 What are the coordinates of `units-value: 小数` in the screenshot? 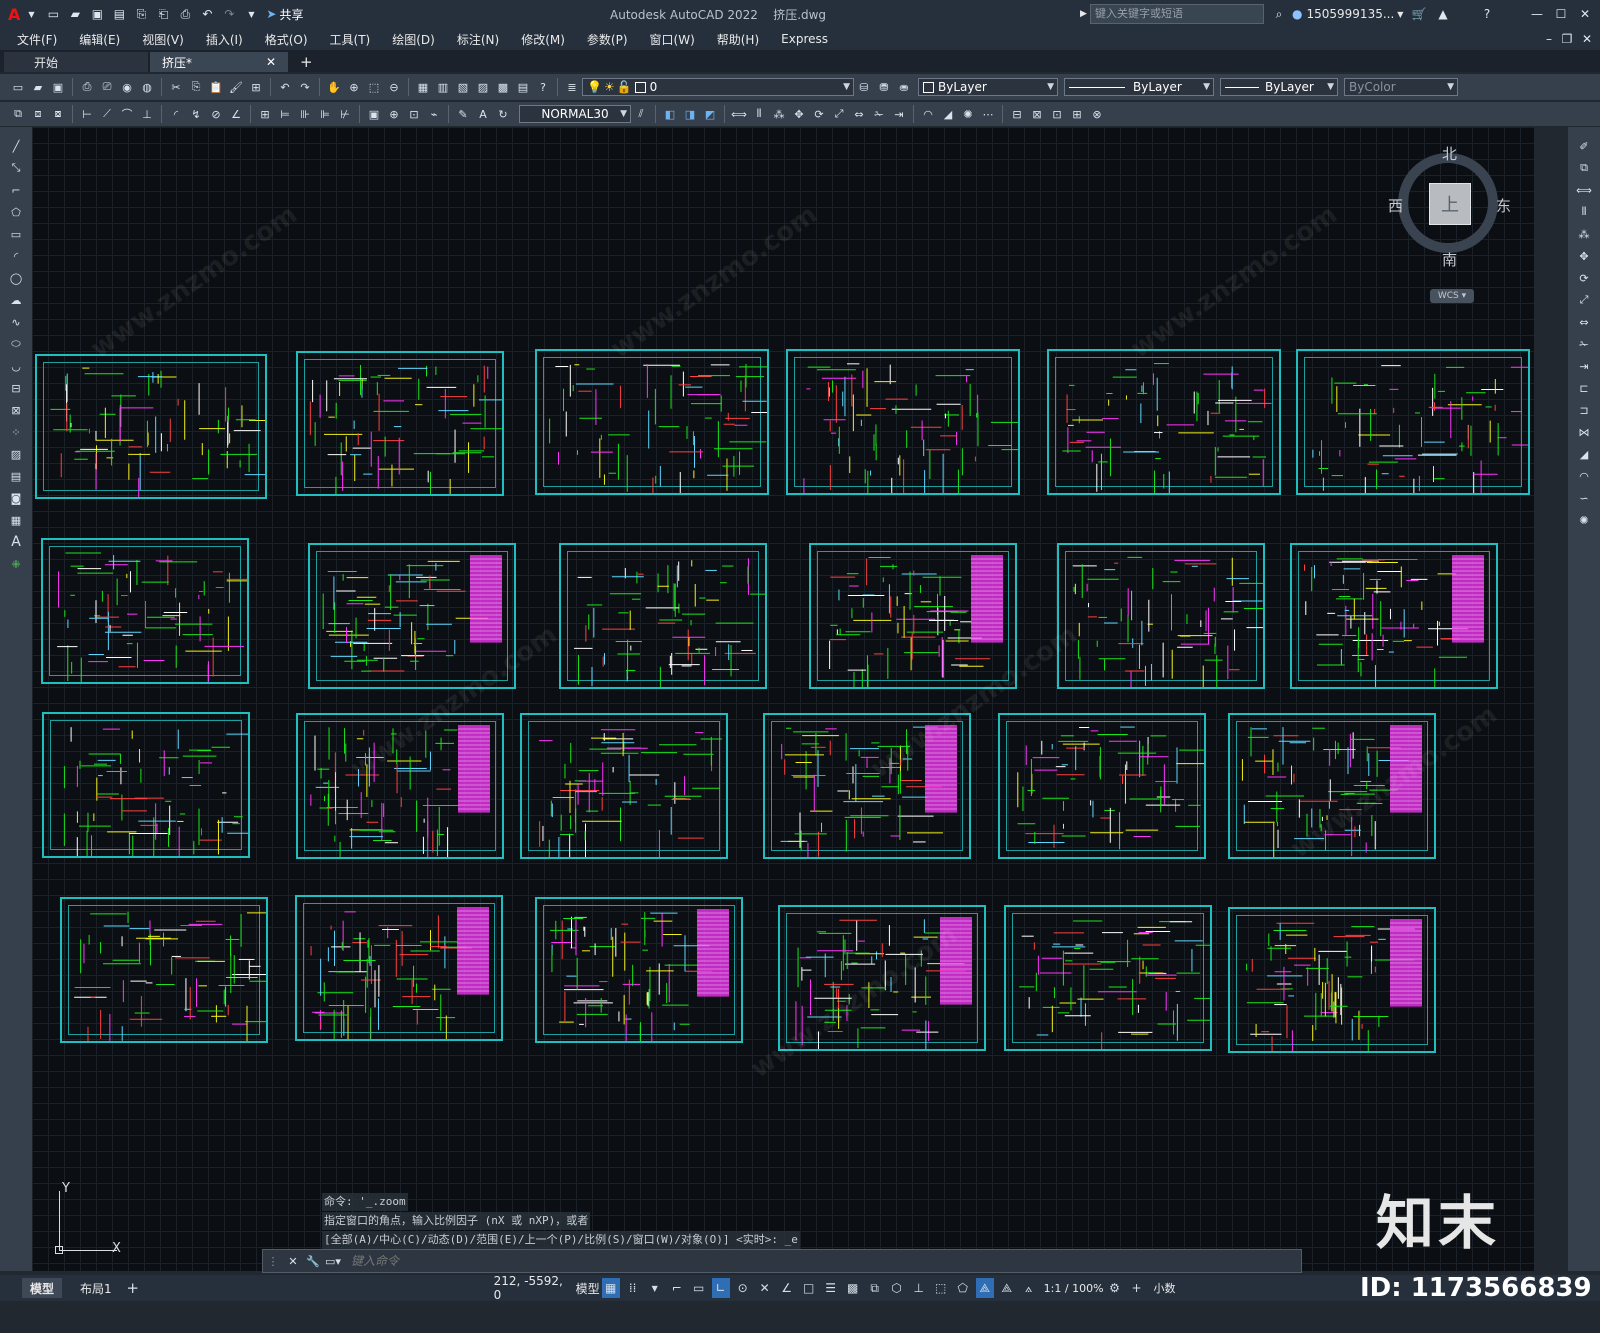 It's located at (1165, 1288).